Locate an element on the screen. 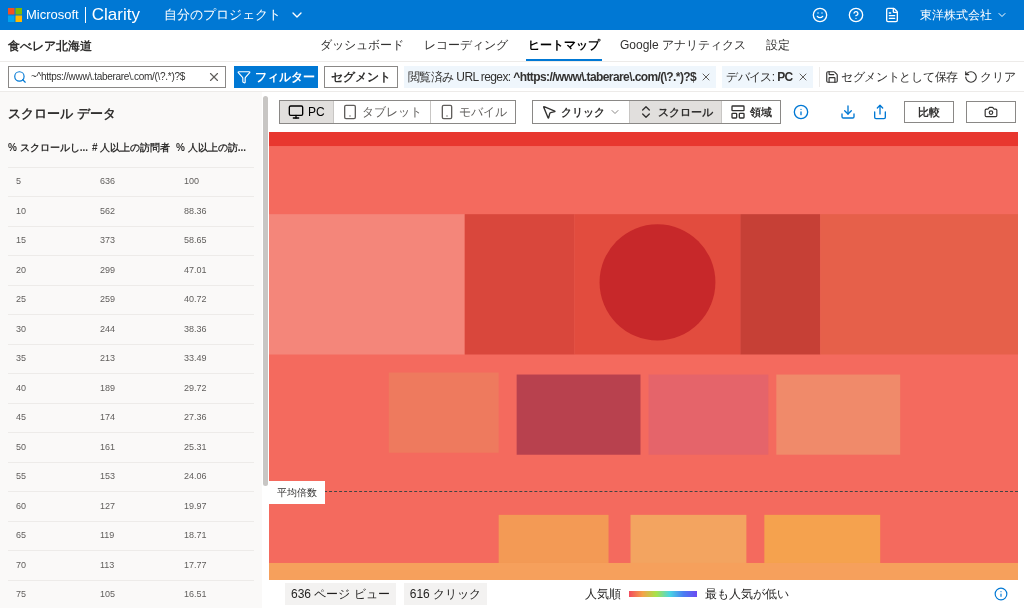 This screenshot has height=608, width=1024. screenshot-button is located at coordinates (991, 112).